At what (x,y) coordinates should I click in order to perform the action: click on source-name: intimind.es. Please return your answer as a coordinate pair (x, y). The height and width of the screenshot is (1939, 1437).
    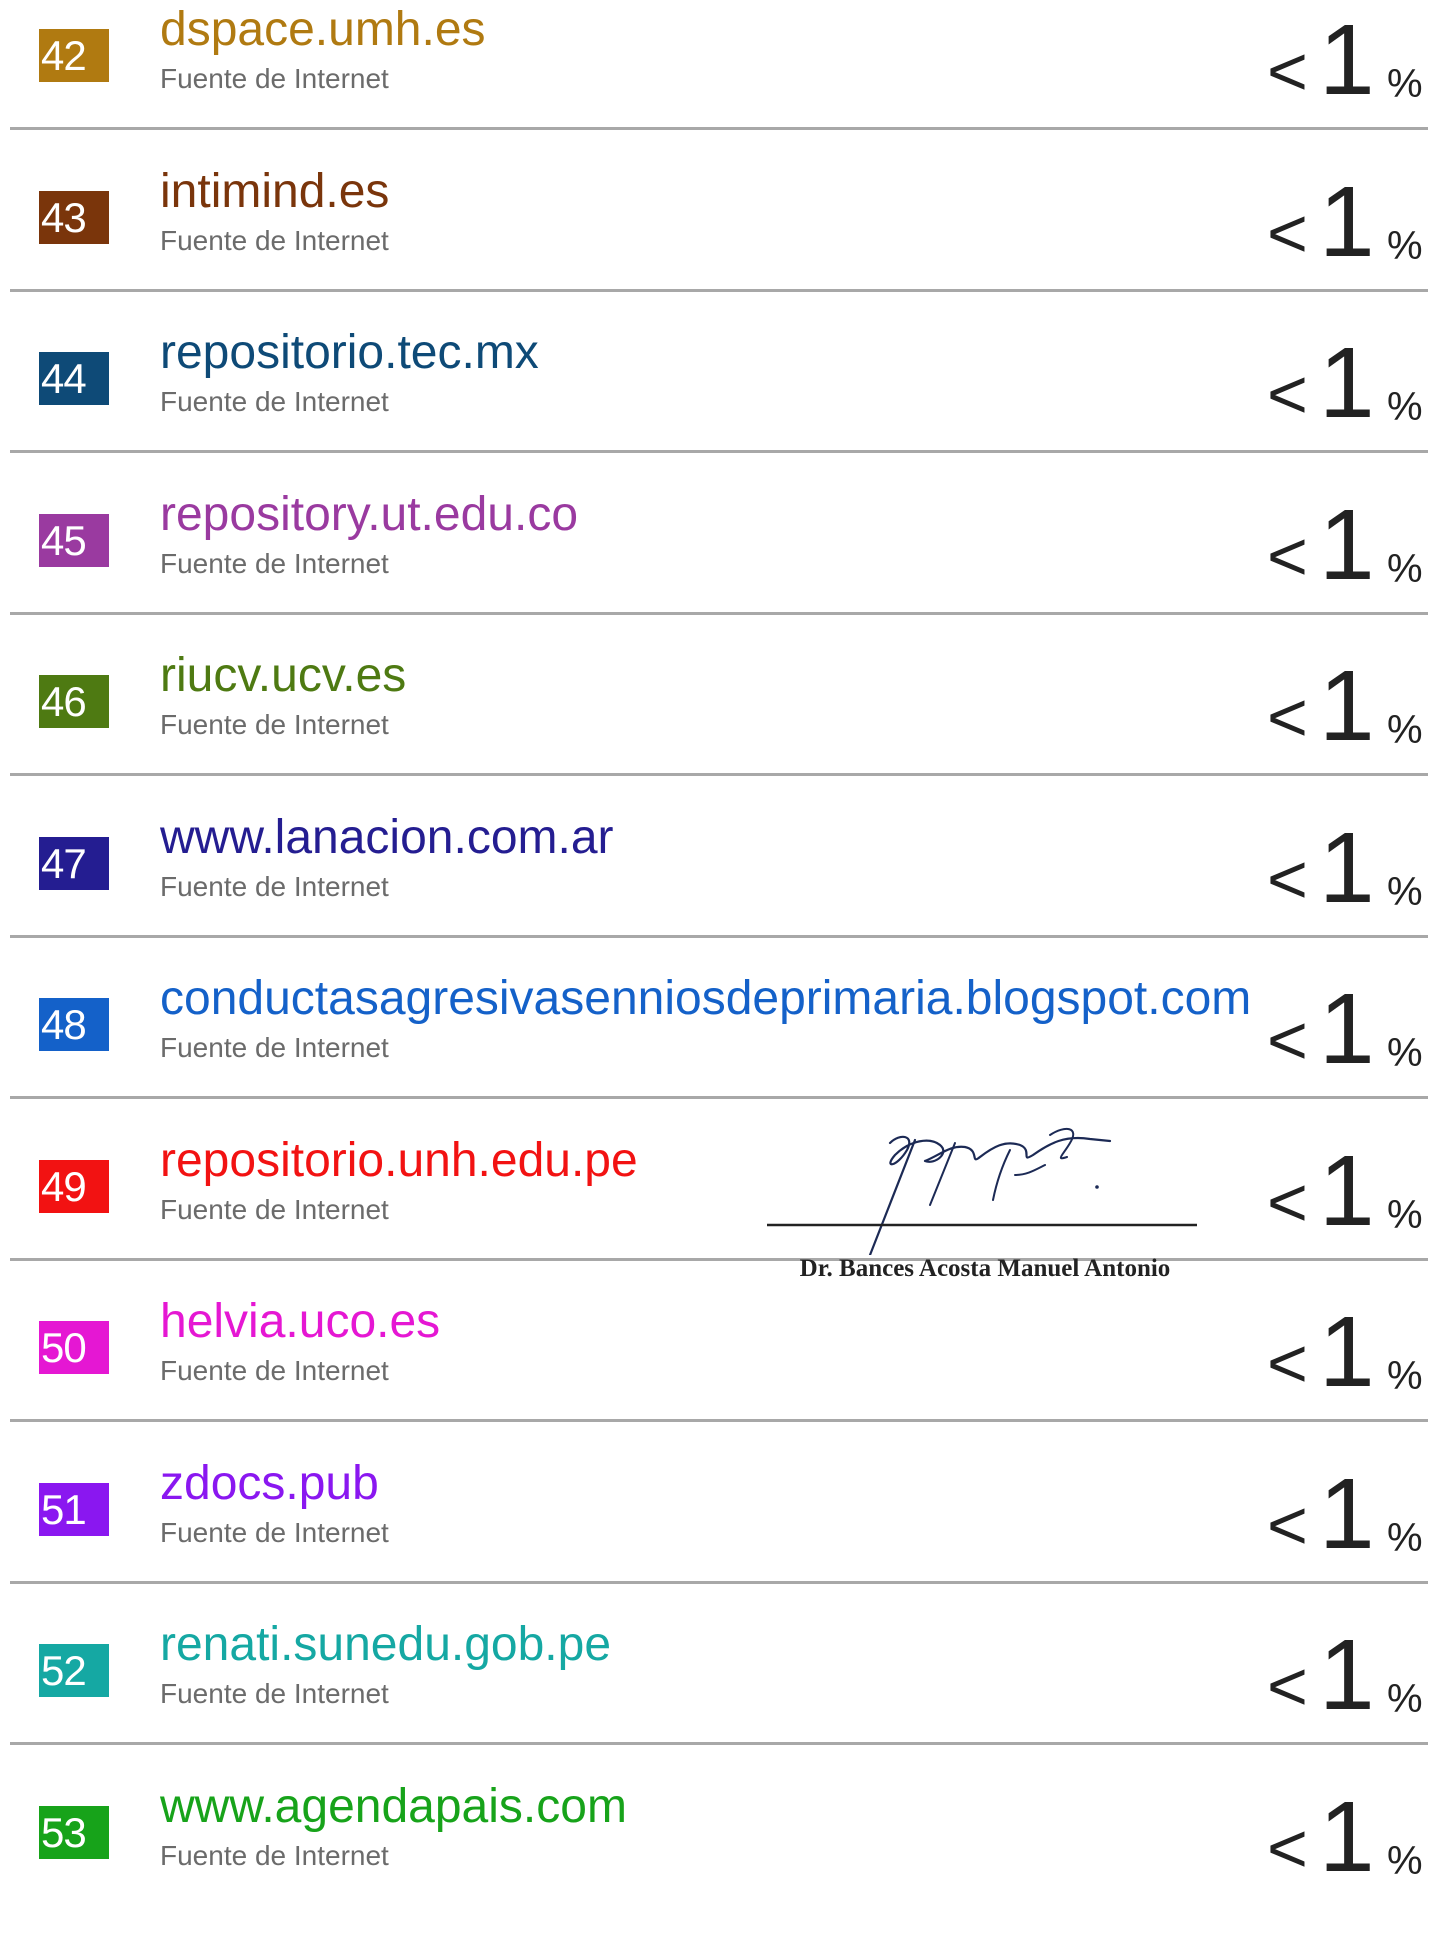
    Looking at the image, I should click on (275, 191).